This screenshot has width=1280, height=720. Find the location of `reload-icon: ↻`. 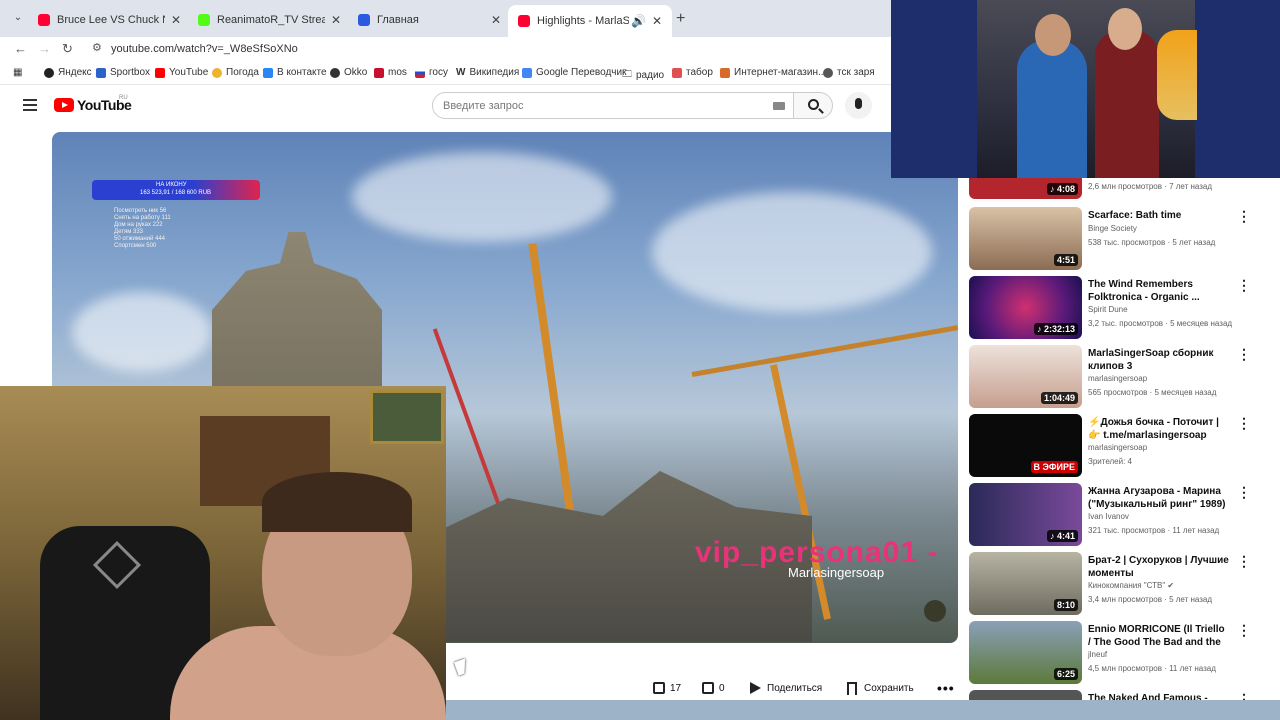

reload-icon: ↻ is located at coordinates (67, 49).